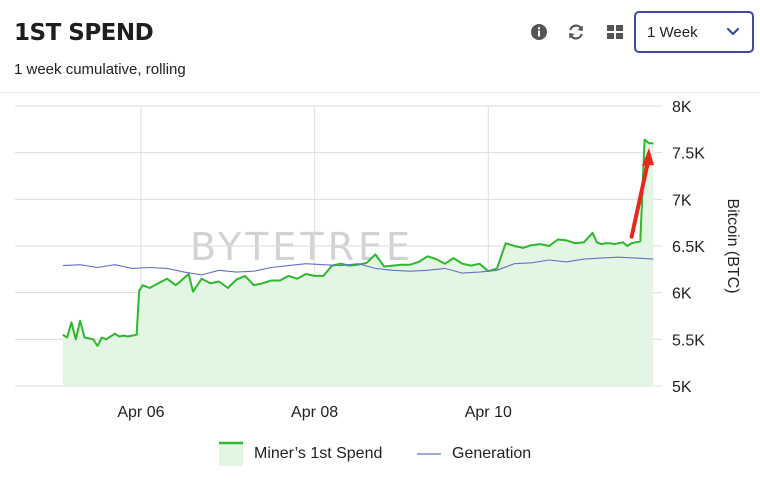  Describe the element at coordinates (688, 340) in the screenshot. I see `y-tick-label: 5.5K` at that location.